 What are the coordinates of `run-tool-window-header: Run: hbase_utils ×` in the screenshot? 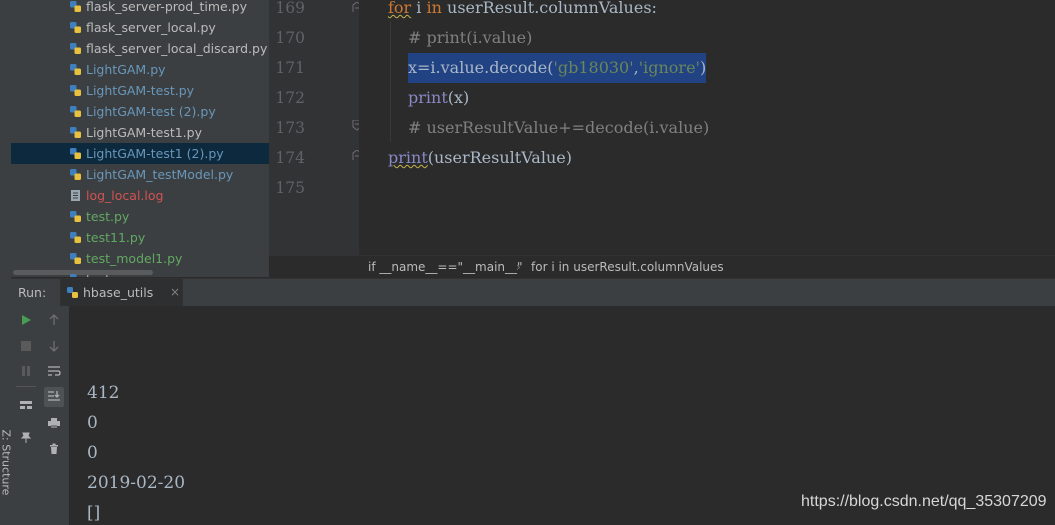 It's located at (533, 292).